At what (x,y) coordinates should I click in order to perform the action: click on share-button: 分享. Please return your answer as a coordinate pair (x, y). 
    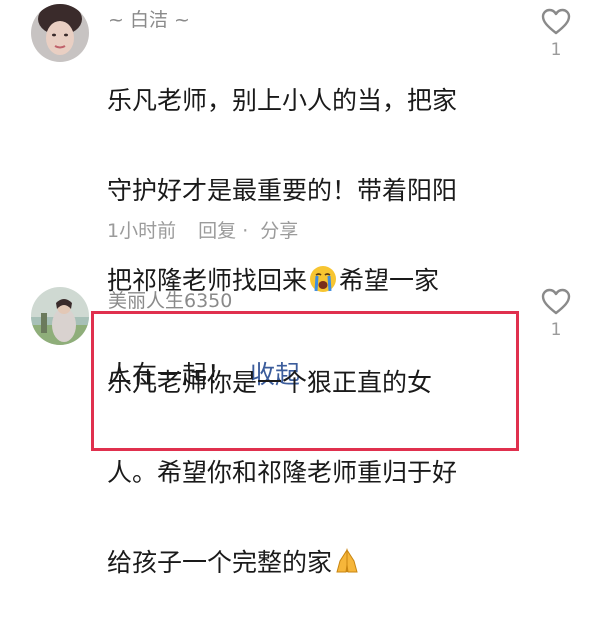
    Looking at the image, I should click on (279, 231).